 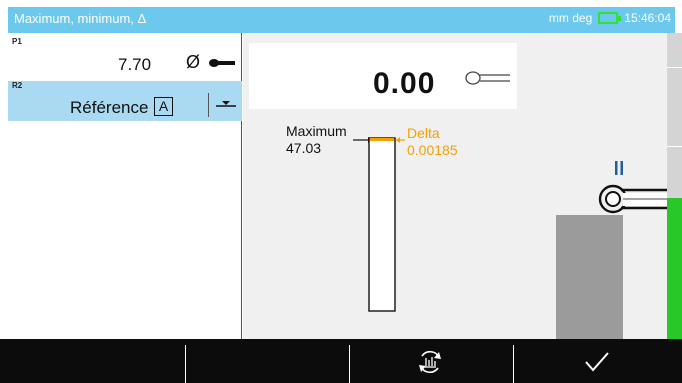 I want to click on battery-charging-icon, so click(x=610, y=18).